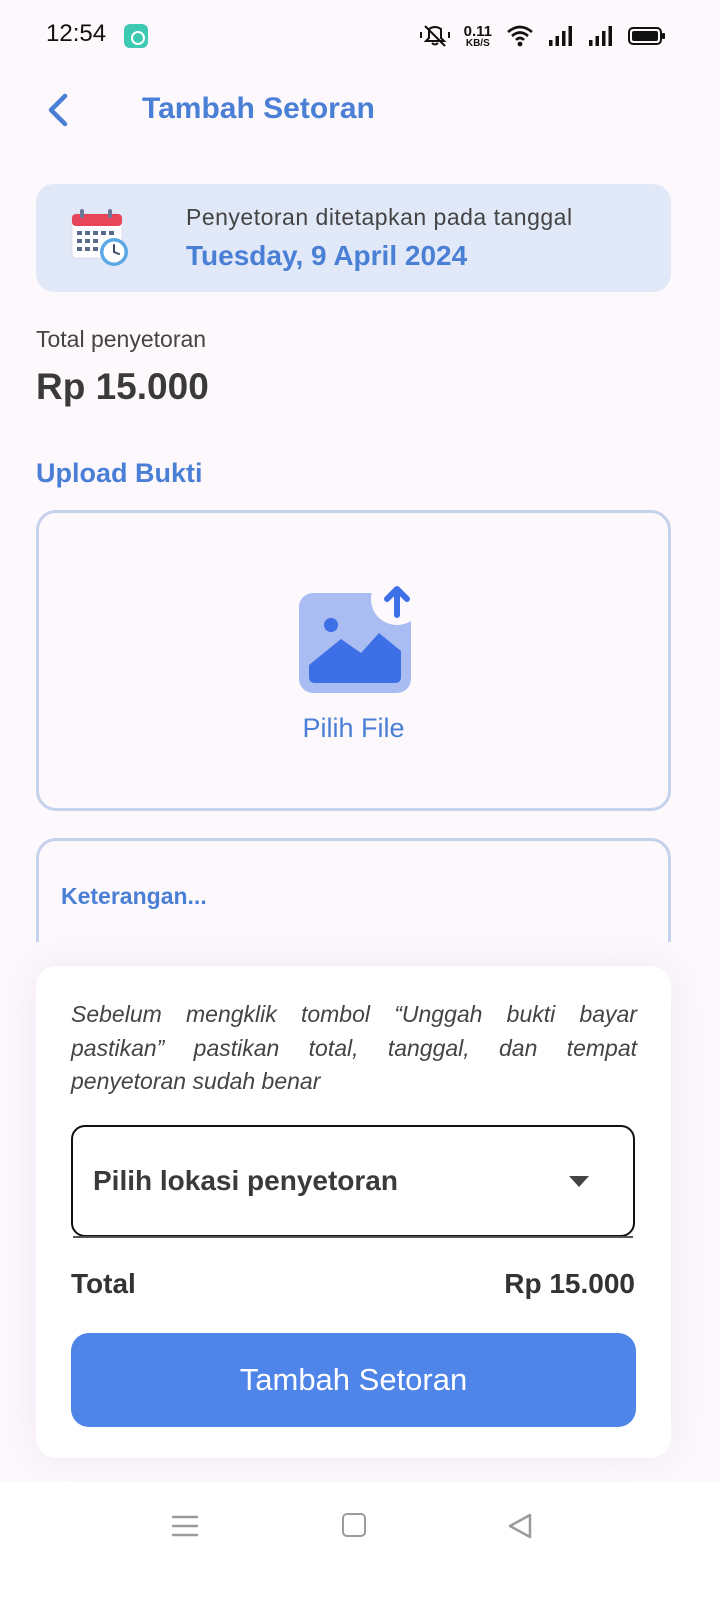  Describe the element at coordinates (520, 36) in the screenshot. I see `wifi-icon` at that location.